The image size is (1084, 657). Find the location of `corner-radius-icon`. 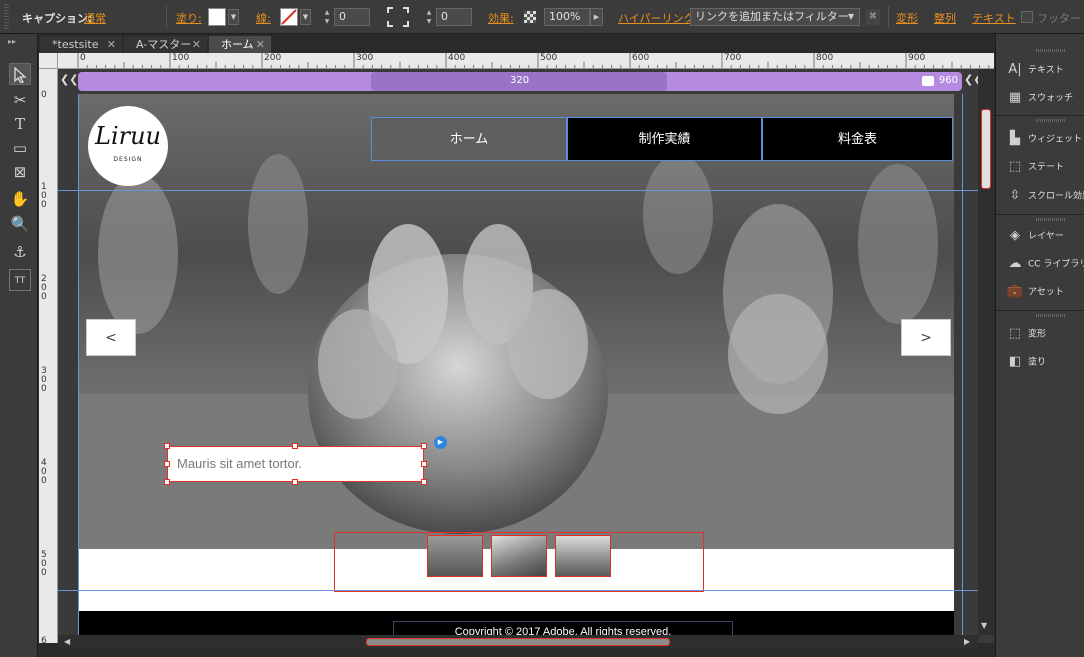

corner-radius-icon is located at coordinates (398, 17).